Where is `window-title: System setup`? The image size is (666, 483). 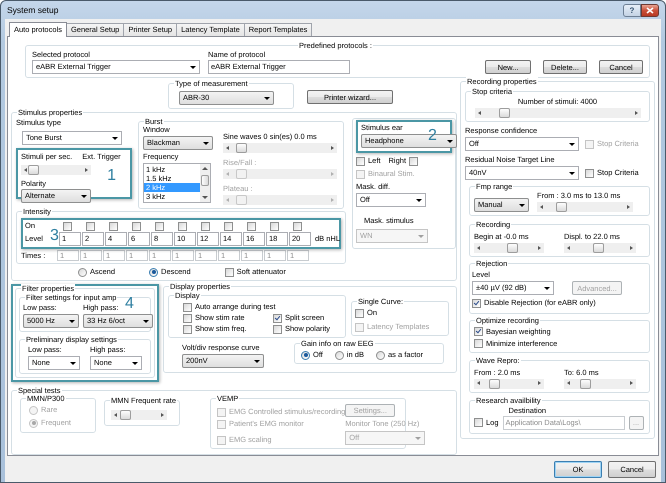
window-title: System setup is located at coordinates (32, 10).